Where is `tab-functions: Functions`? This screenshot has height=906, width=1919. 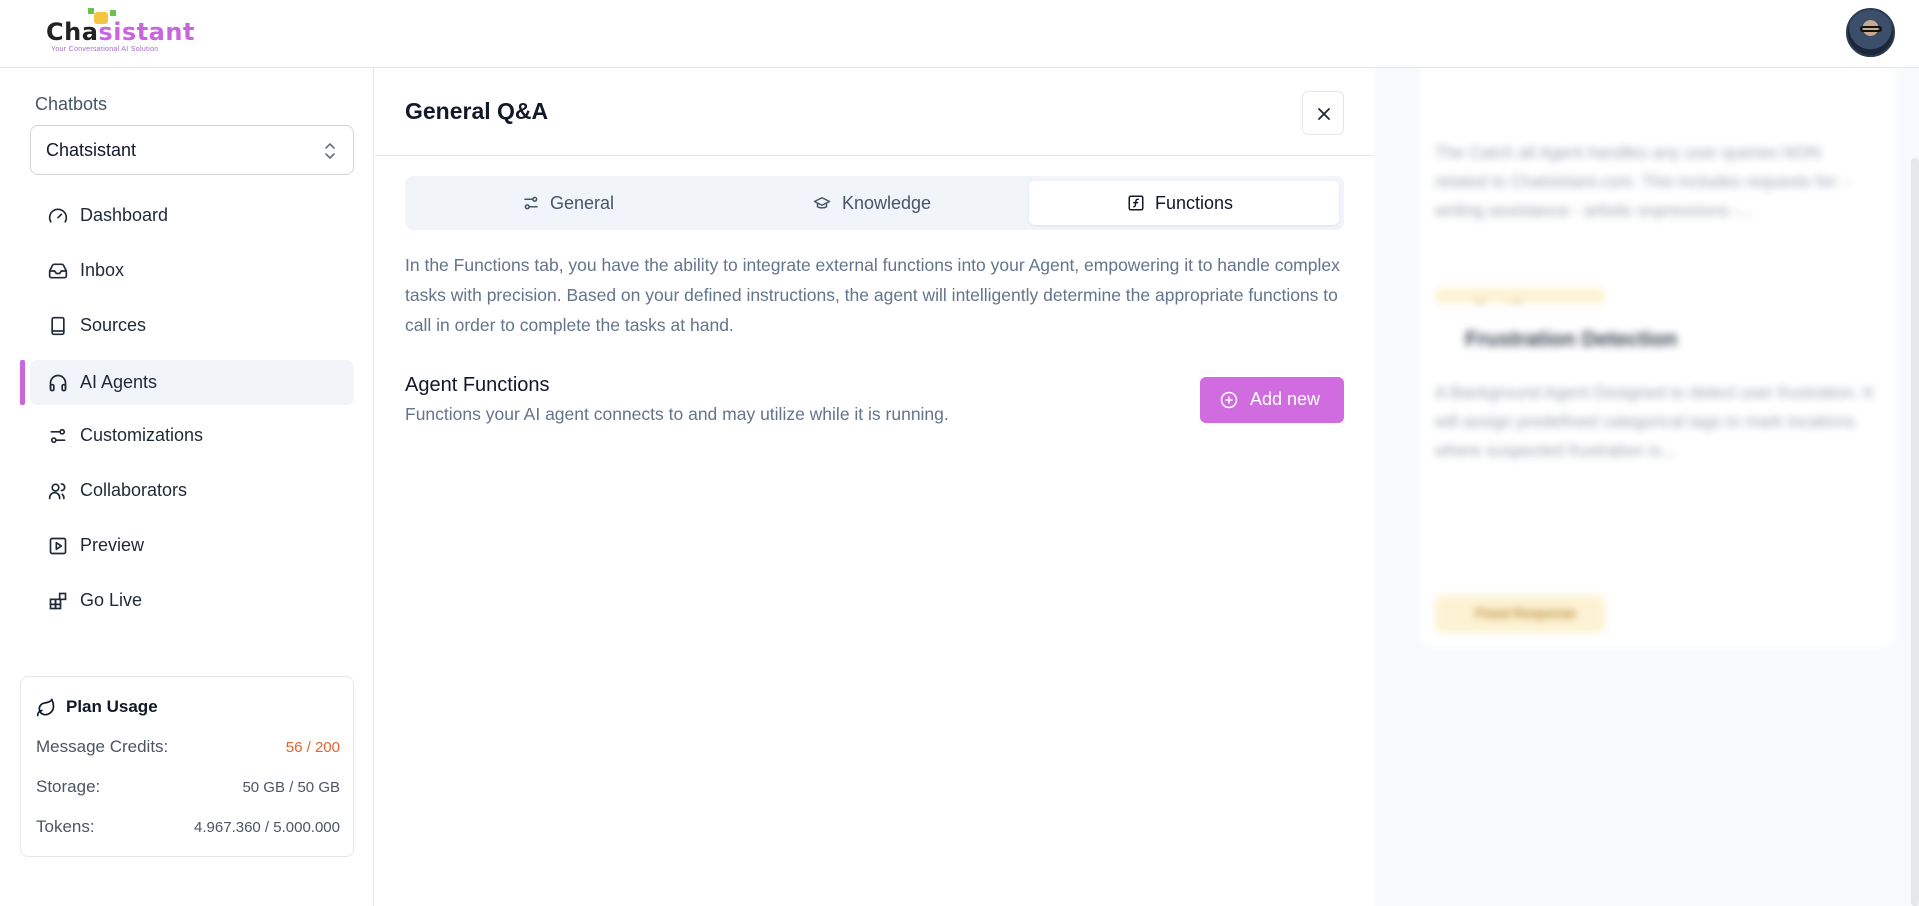
tab-functions: Functions is located at coordinates (1184, 203).